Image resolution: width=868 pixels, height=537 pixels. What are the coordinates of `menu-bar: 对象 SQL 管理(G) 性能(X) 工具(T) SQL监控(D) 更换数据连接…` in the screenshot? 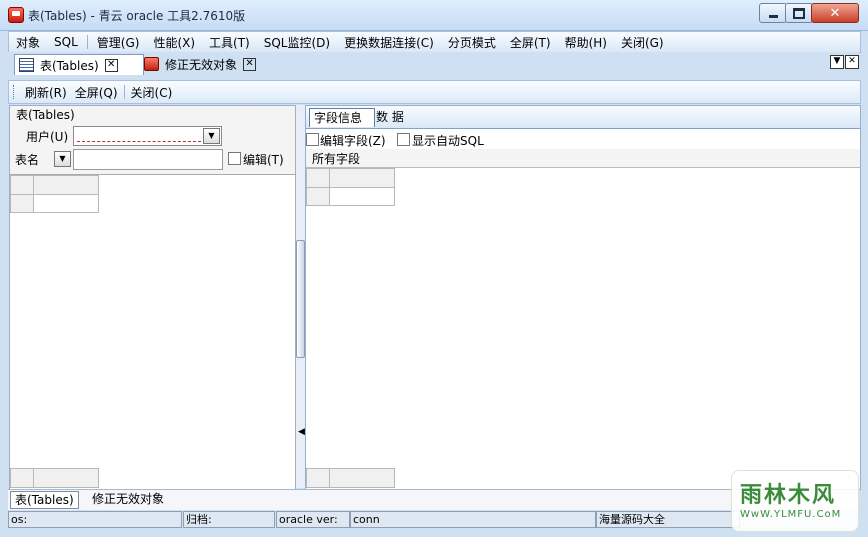 It's located at (434, 42).